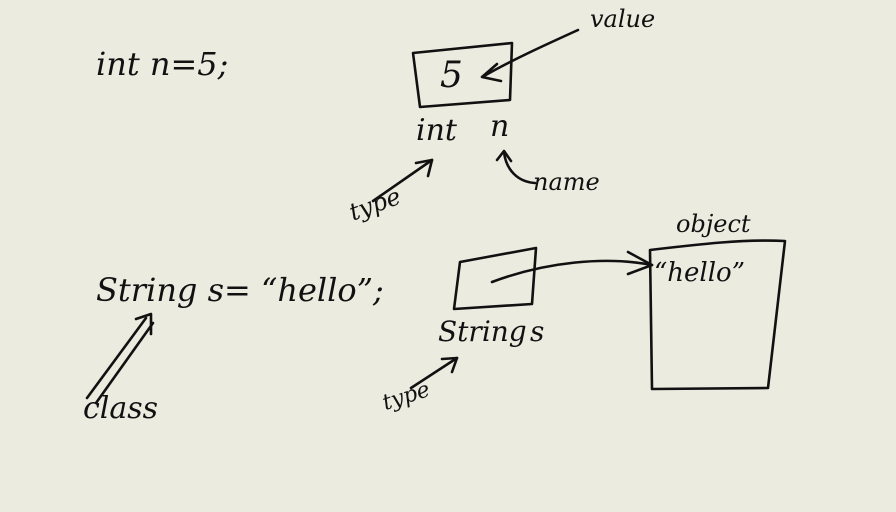 This screenshot has width=896, height=512. I want to click on name-annotation: name, so click(566, 182).